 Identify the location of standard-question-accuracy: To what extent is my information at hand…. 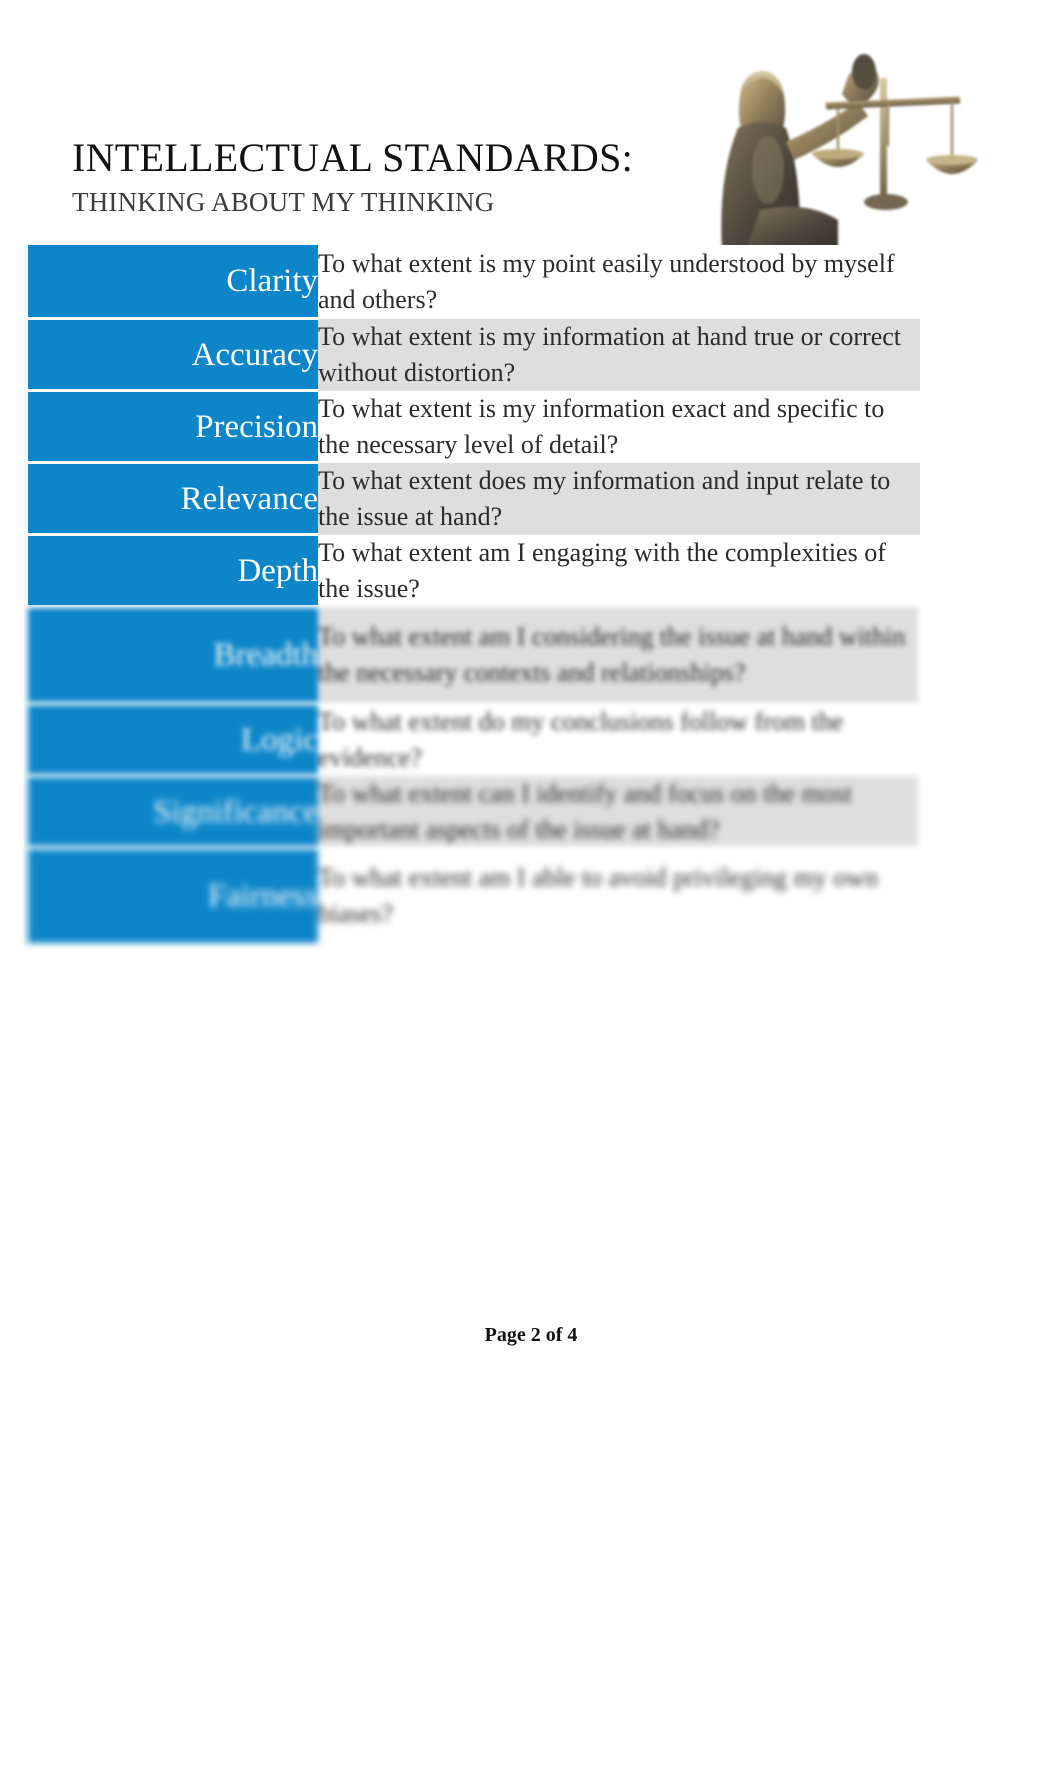
(619, 354).